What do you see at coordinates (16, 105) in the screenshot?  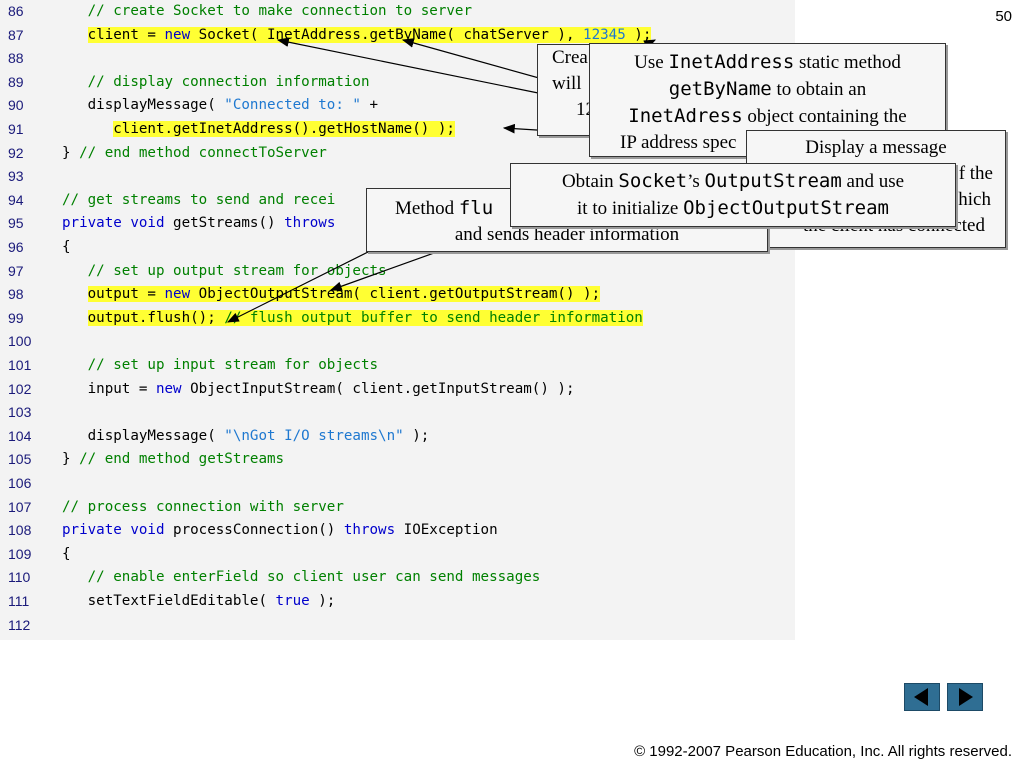 I see `line-number: 90` at bounding box center [16, 105].